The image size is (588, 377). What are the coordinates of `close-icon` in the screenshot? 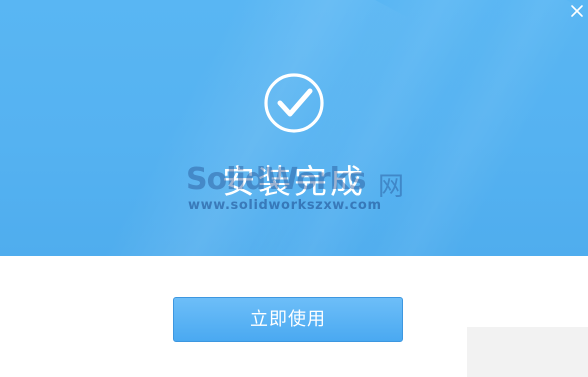 It's located at (577, 11).